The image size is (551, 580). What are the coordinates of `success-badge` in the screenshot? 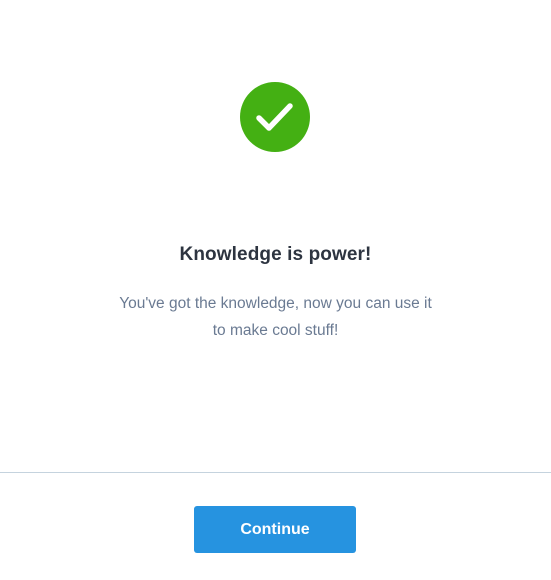 It's located at (275, 117).